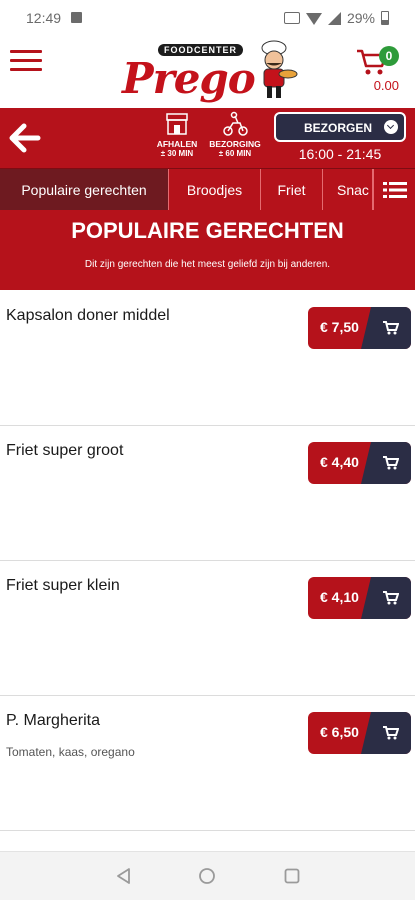  Describe the element at coordinates (177, 144) in the screenshot. I see `pickup-label: AFHALEN` at that location.